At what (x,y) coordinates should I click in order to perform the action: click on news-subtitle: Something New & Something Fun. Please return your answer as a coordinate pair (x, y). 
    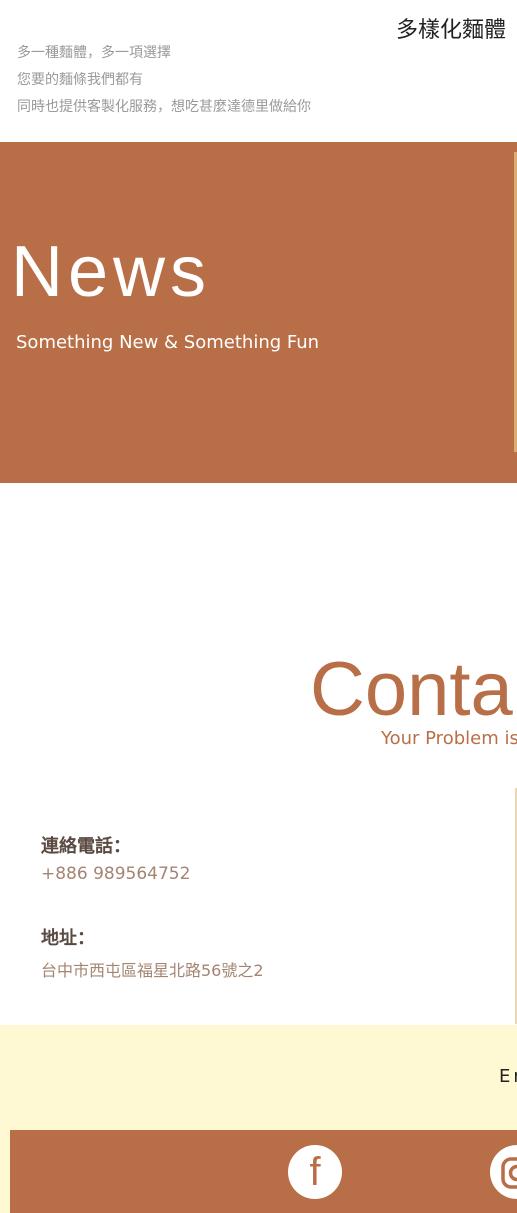
    Looking at the image, I should click on (168, 342).